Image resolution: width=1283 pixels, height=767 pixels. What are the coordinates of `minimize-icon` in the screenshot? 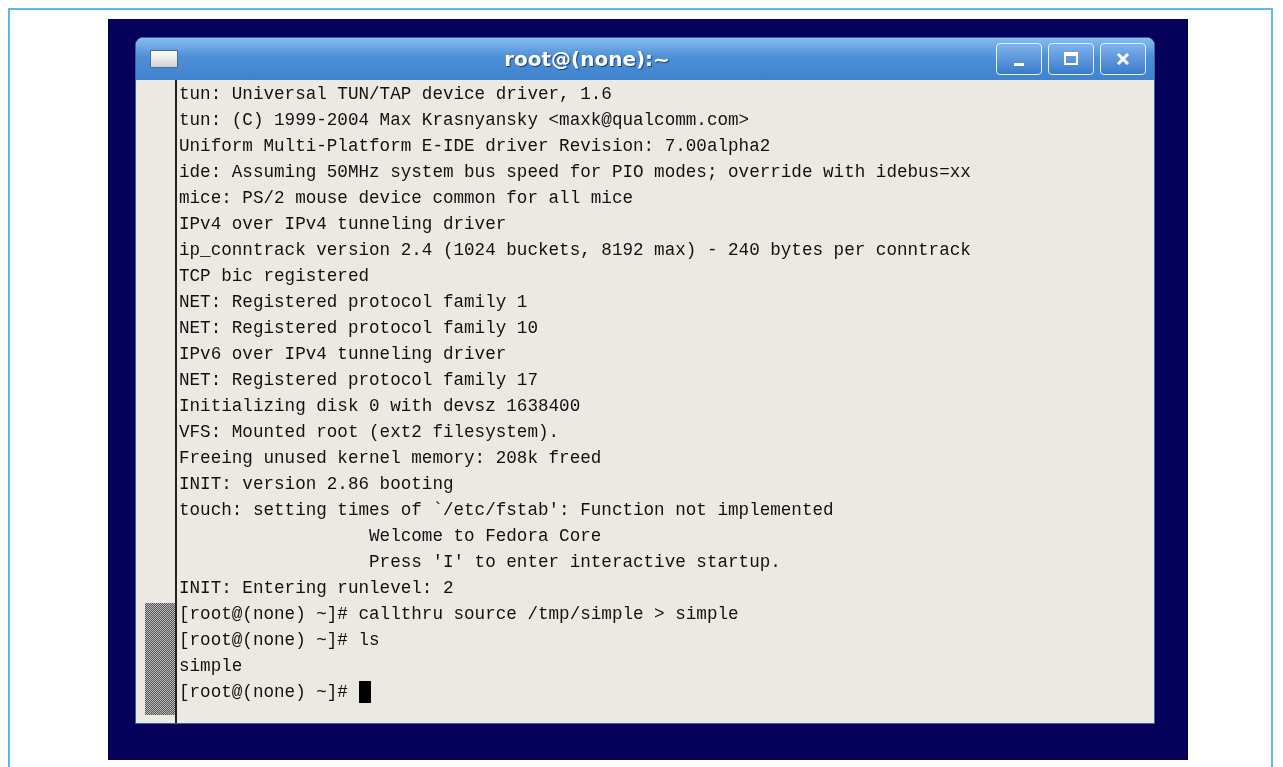 It's located at (1019, 64).